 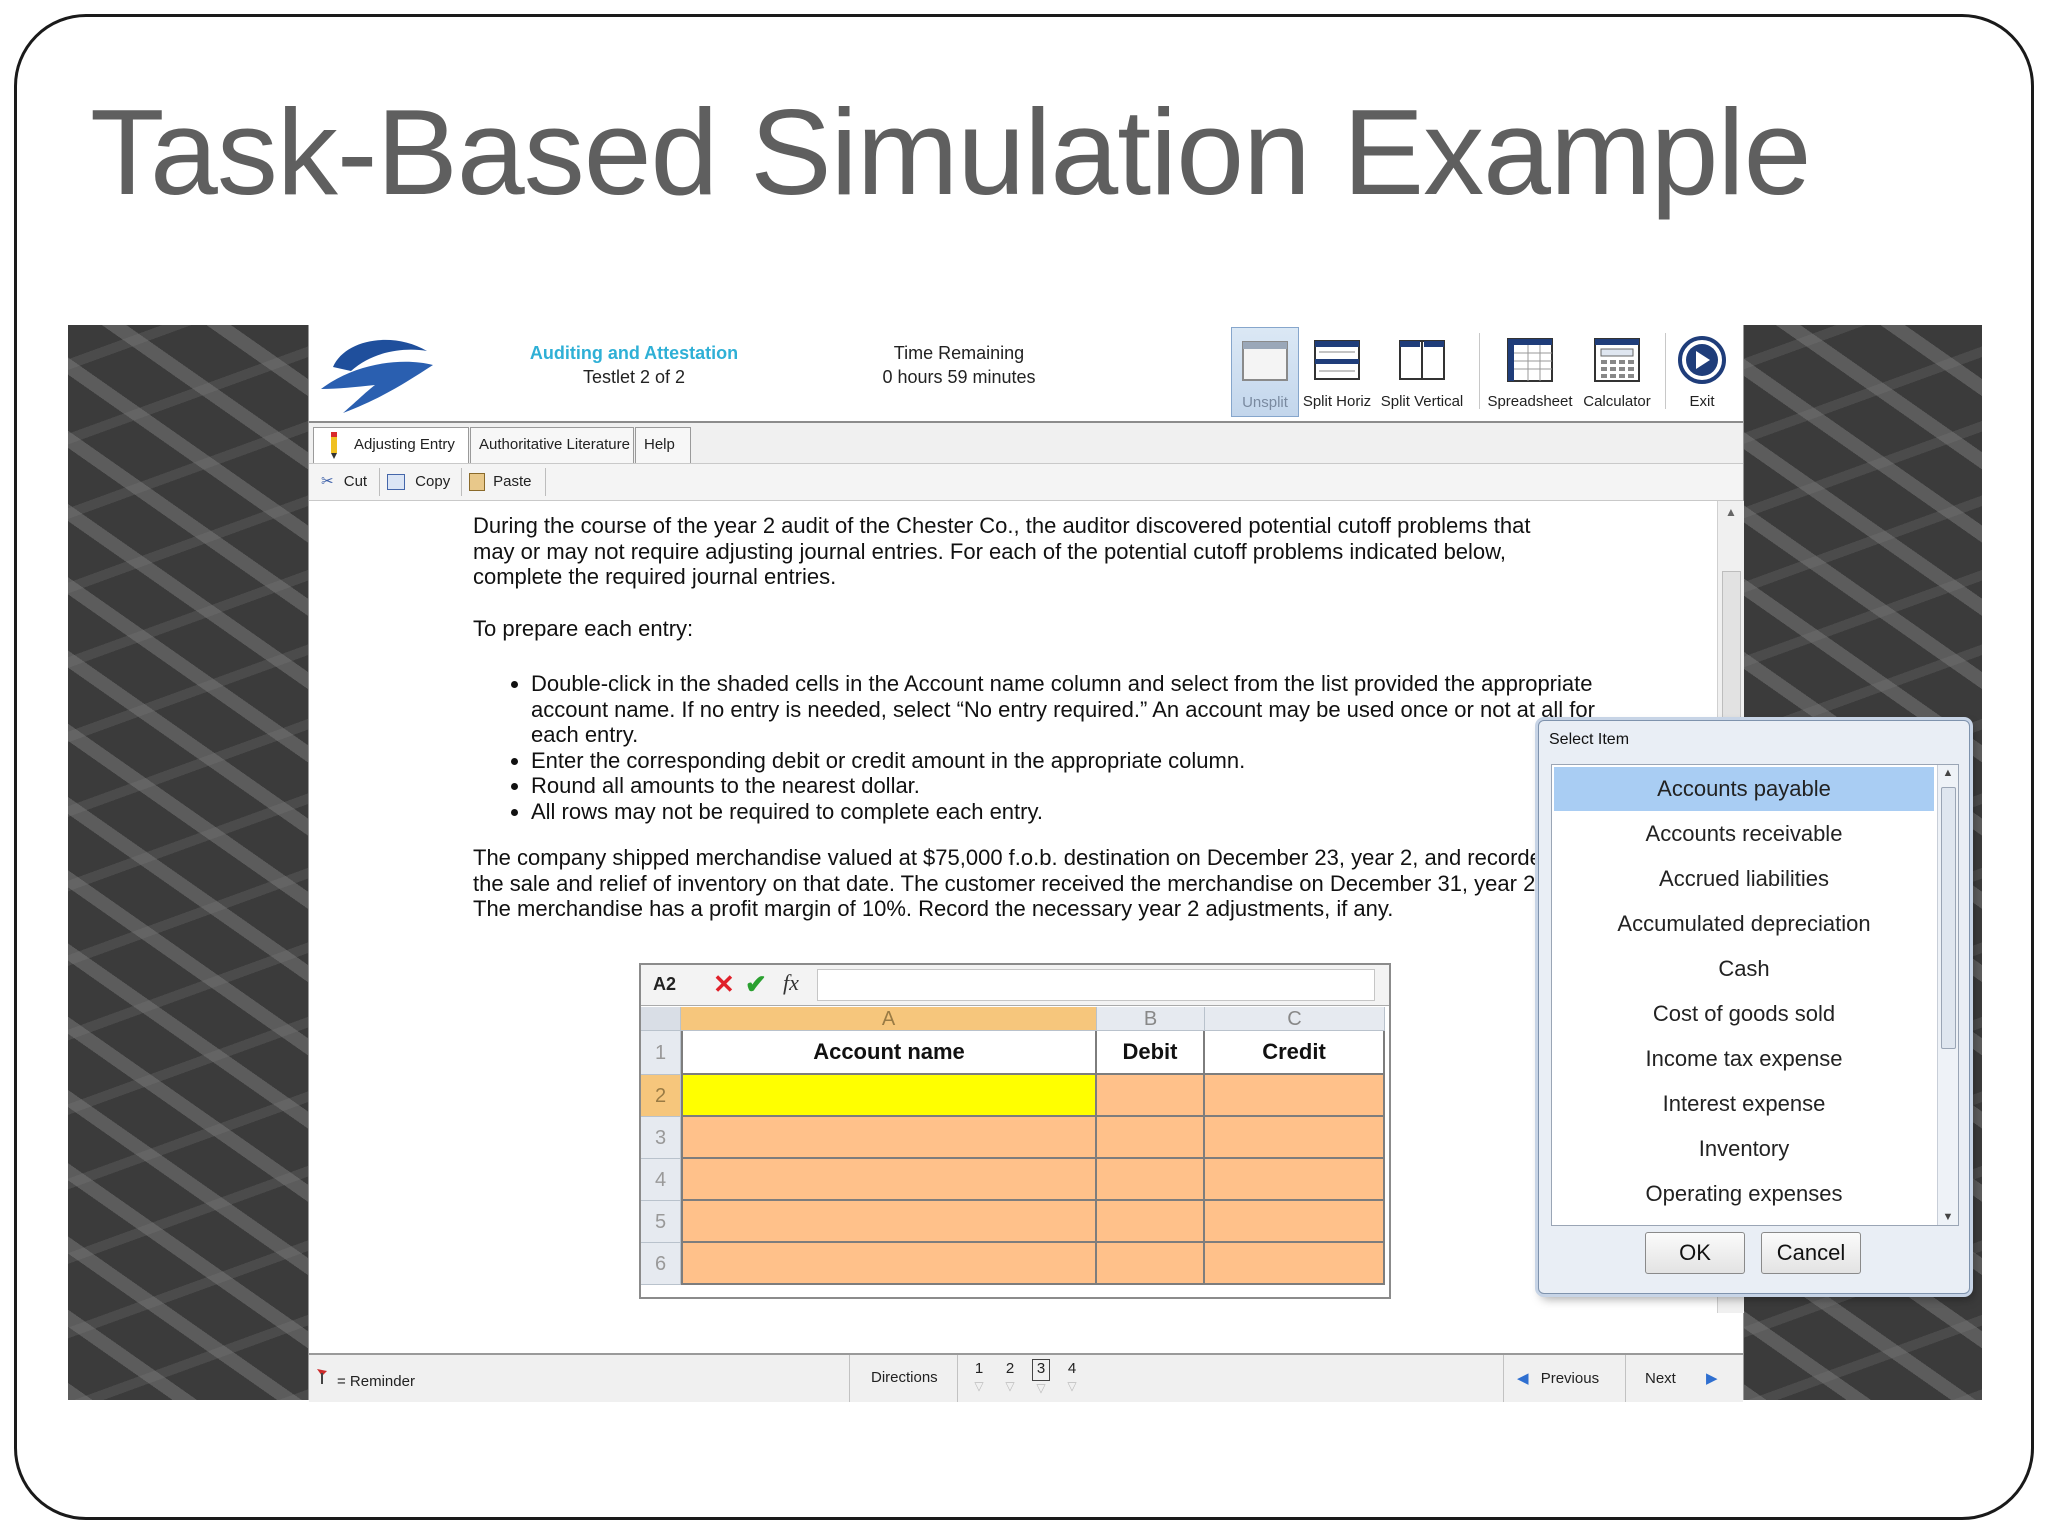 What do you see at coordinates (1744, 969) in the screenshot?
I see `option-cash: Cash` at bounding box center [1744, 969].